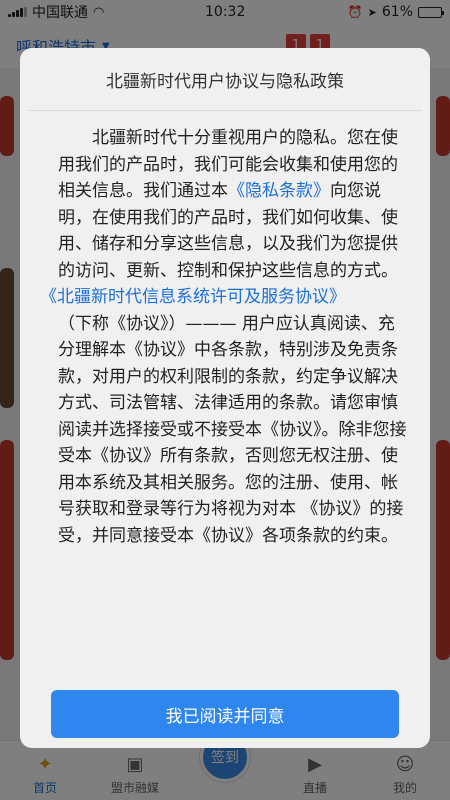  I want to click on agree-button: 我已阅读并同意, so click(225, 714).